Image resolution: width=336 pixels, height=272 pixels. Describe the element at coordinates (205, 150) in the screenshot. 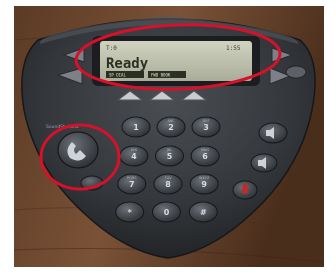

I see `keypad-key-letters: MNO` at that location.